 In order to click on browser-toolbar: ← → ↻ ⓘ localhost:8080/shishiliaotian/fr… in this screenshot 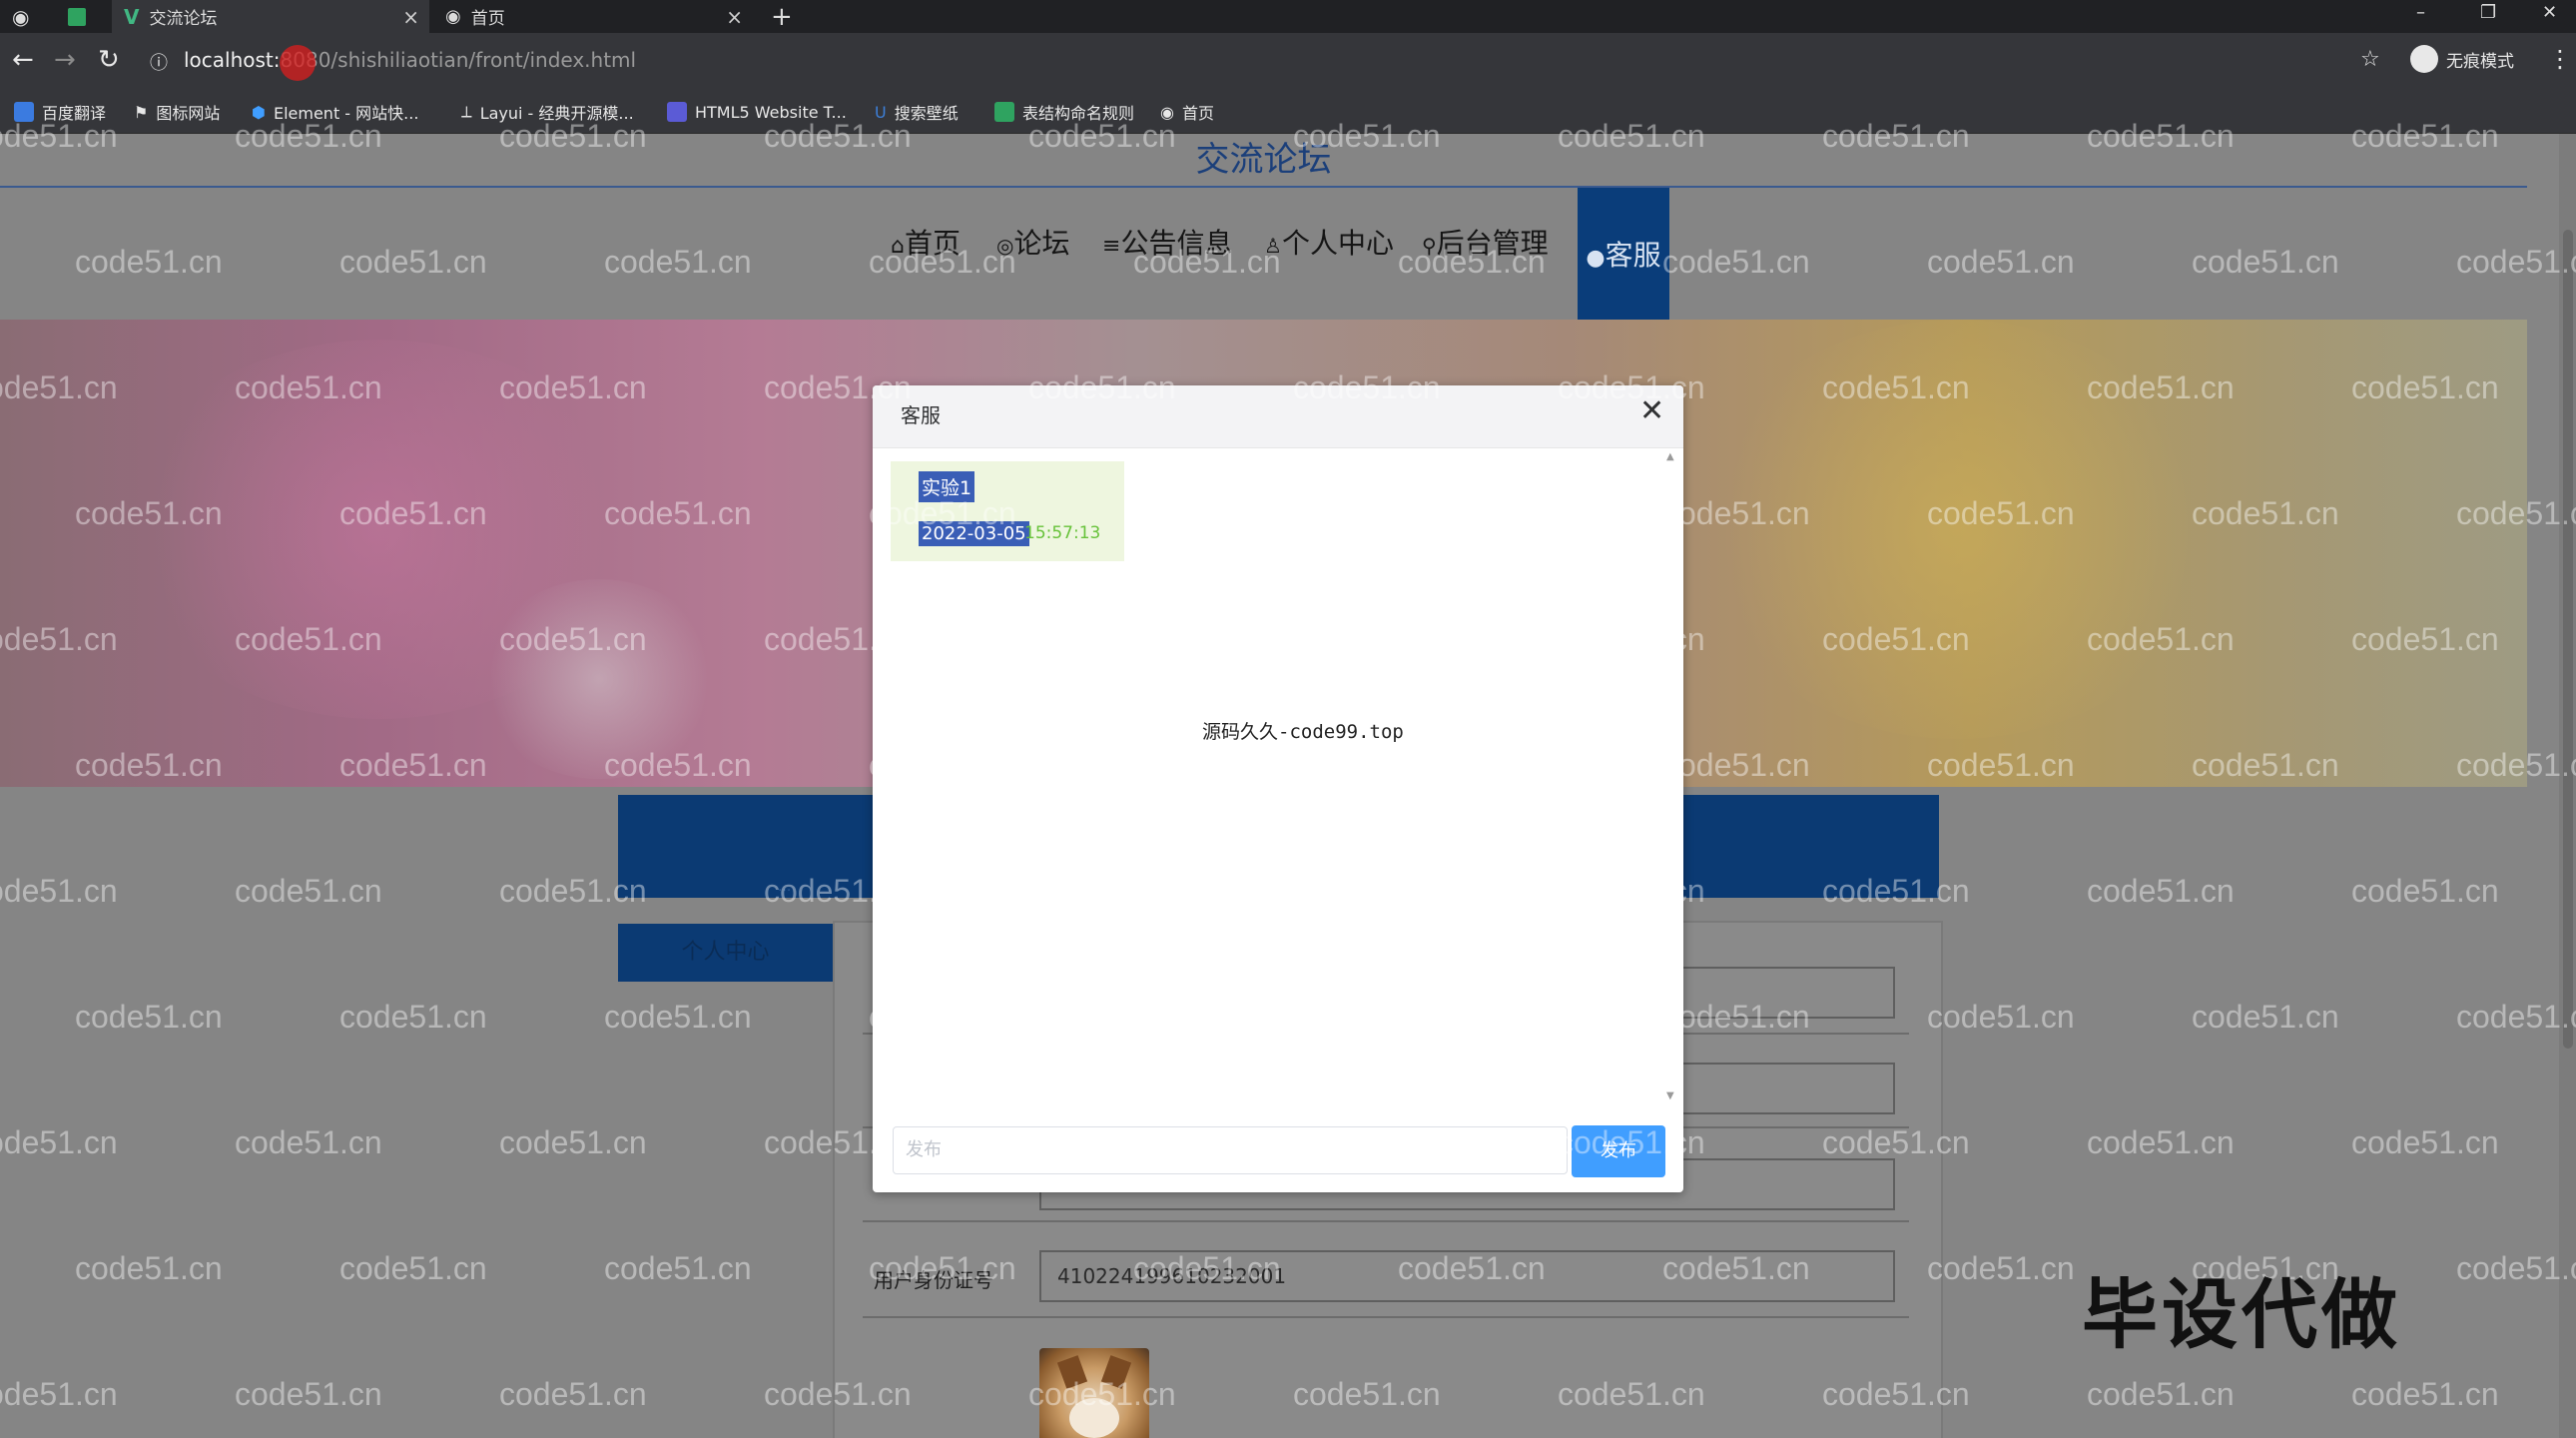, I will do `click(1288, 62)`.